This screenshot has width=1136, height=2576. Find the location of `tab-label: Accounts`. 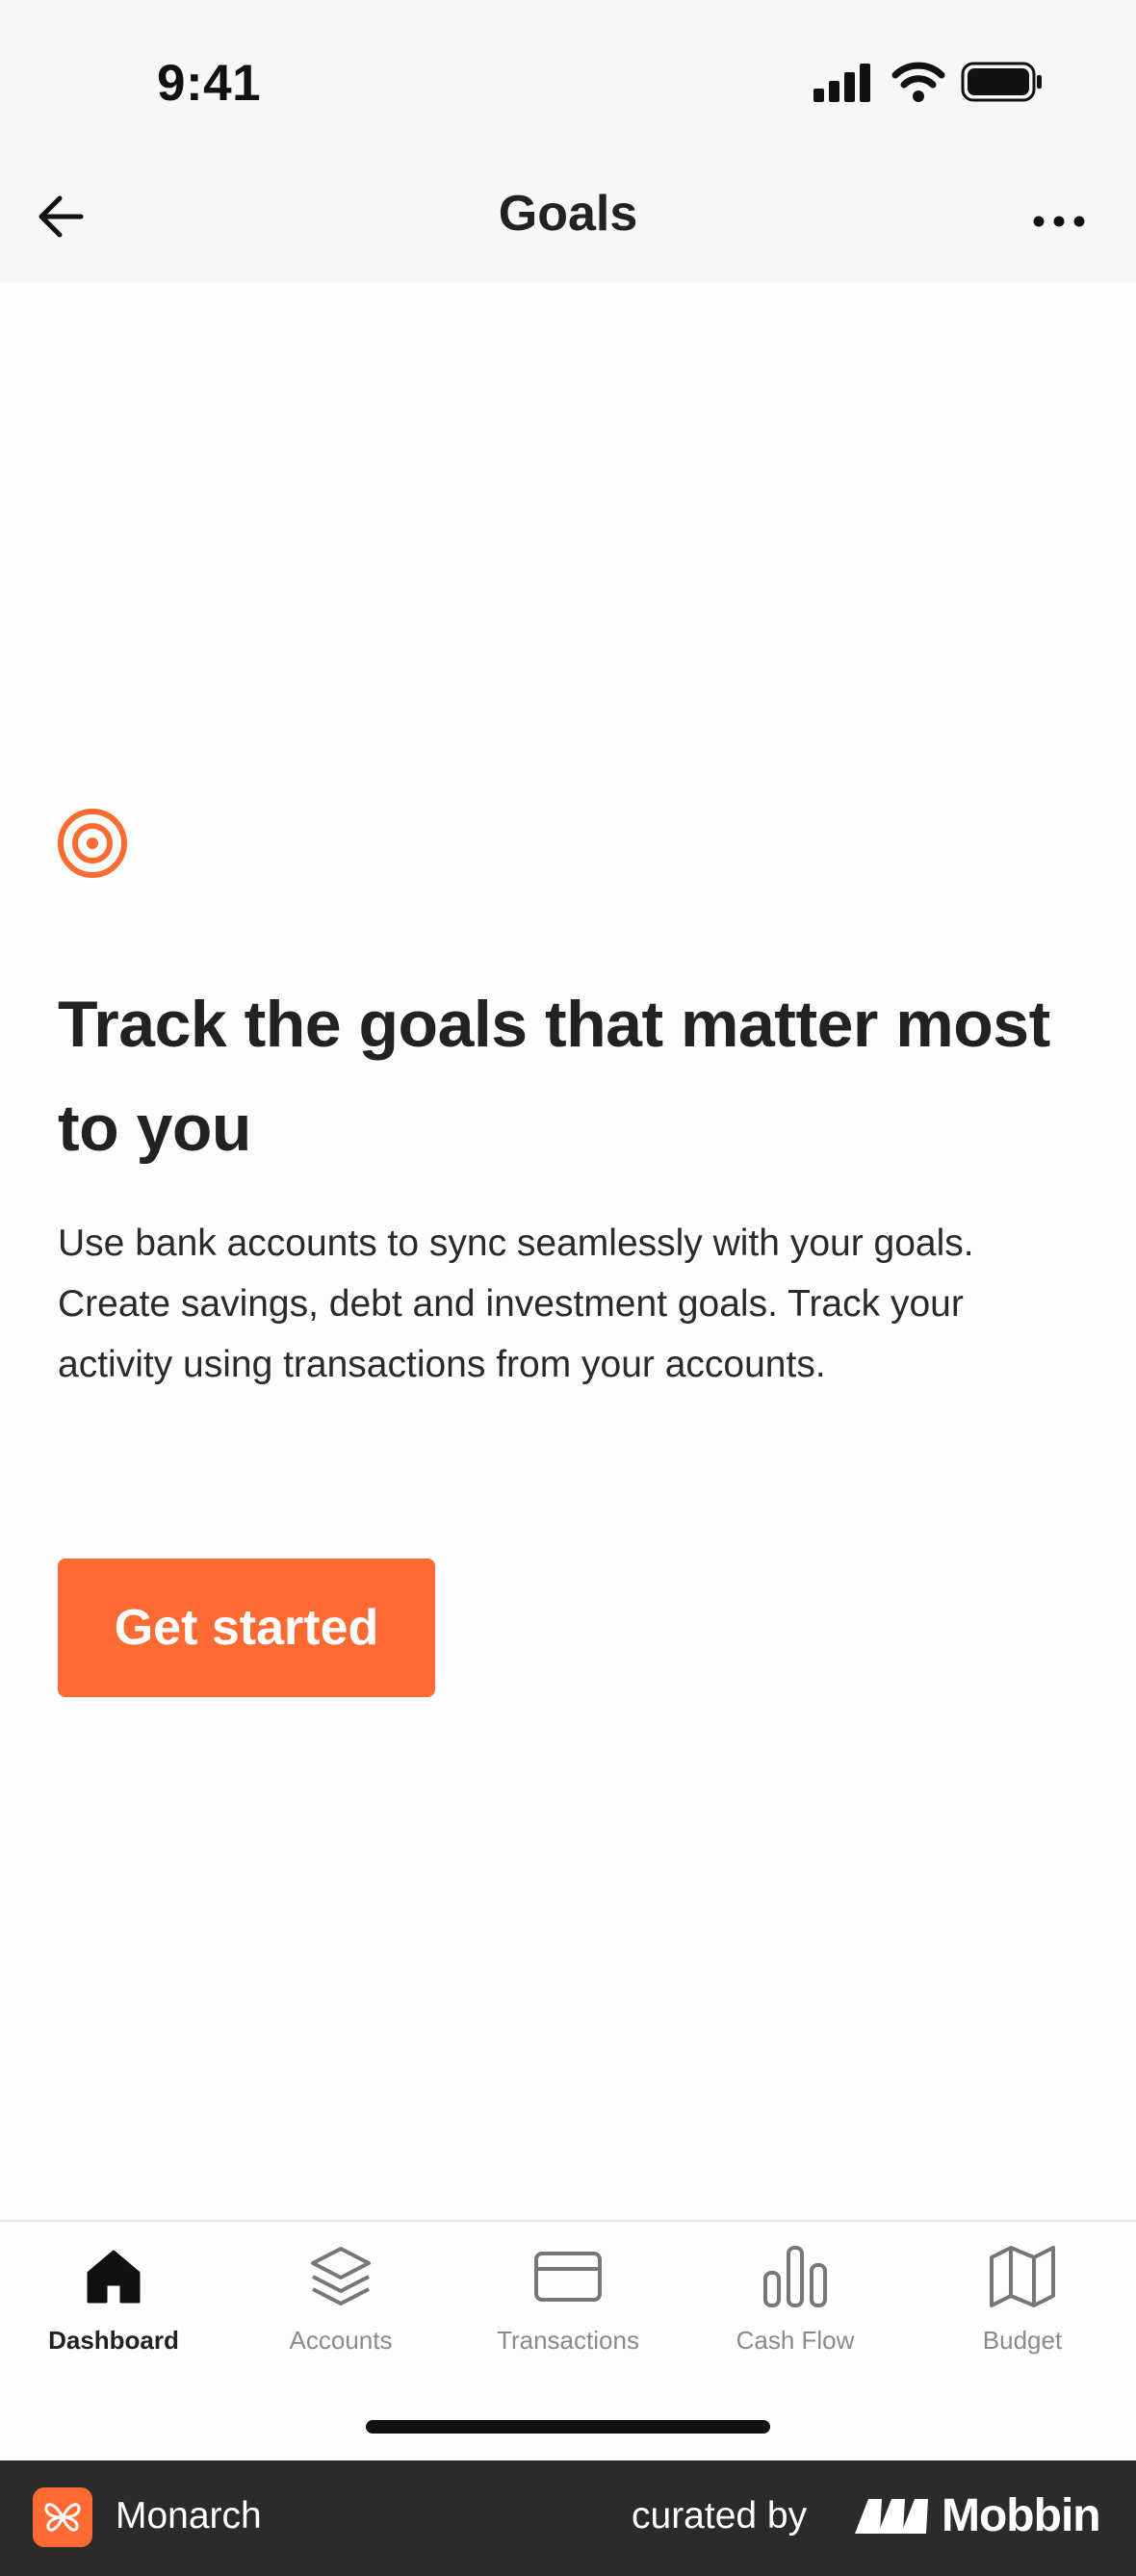

tab-label: Accounts is located at coordinates (341, 2341).